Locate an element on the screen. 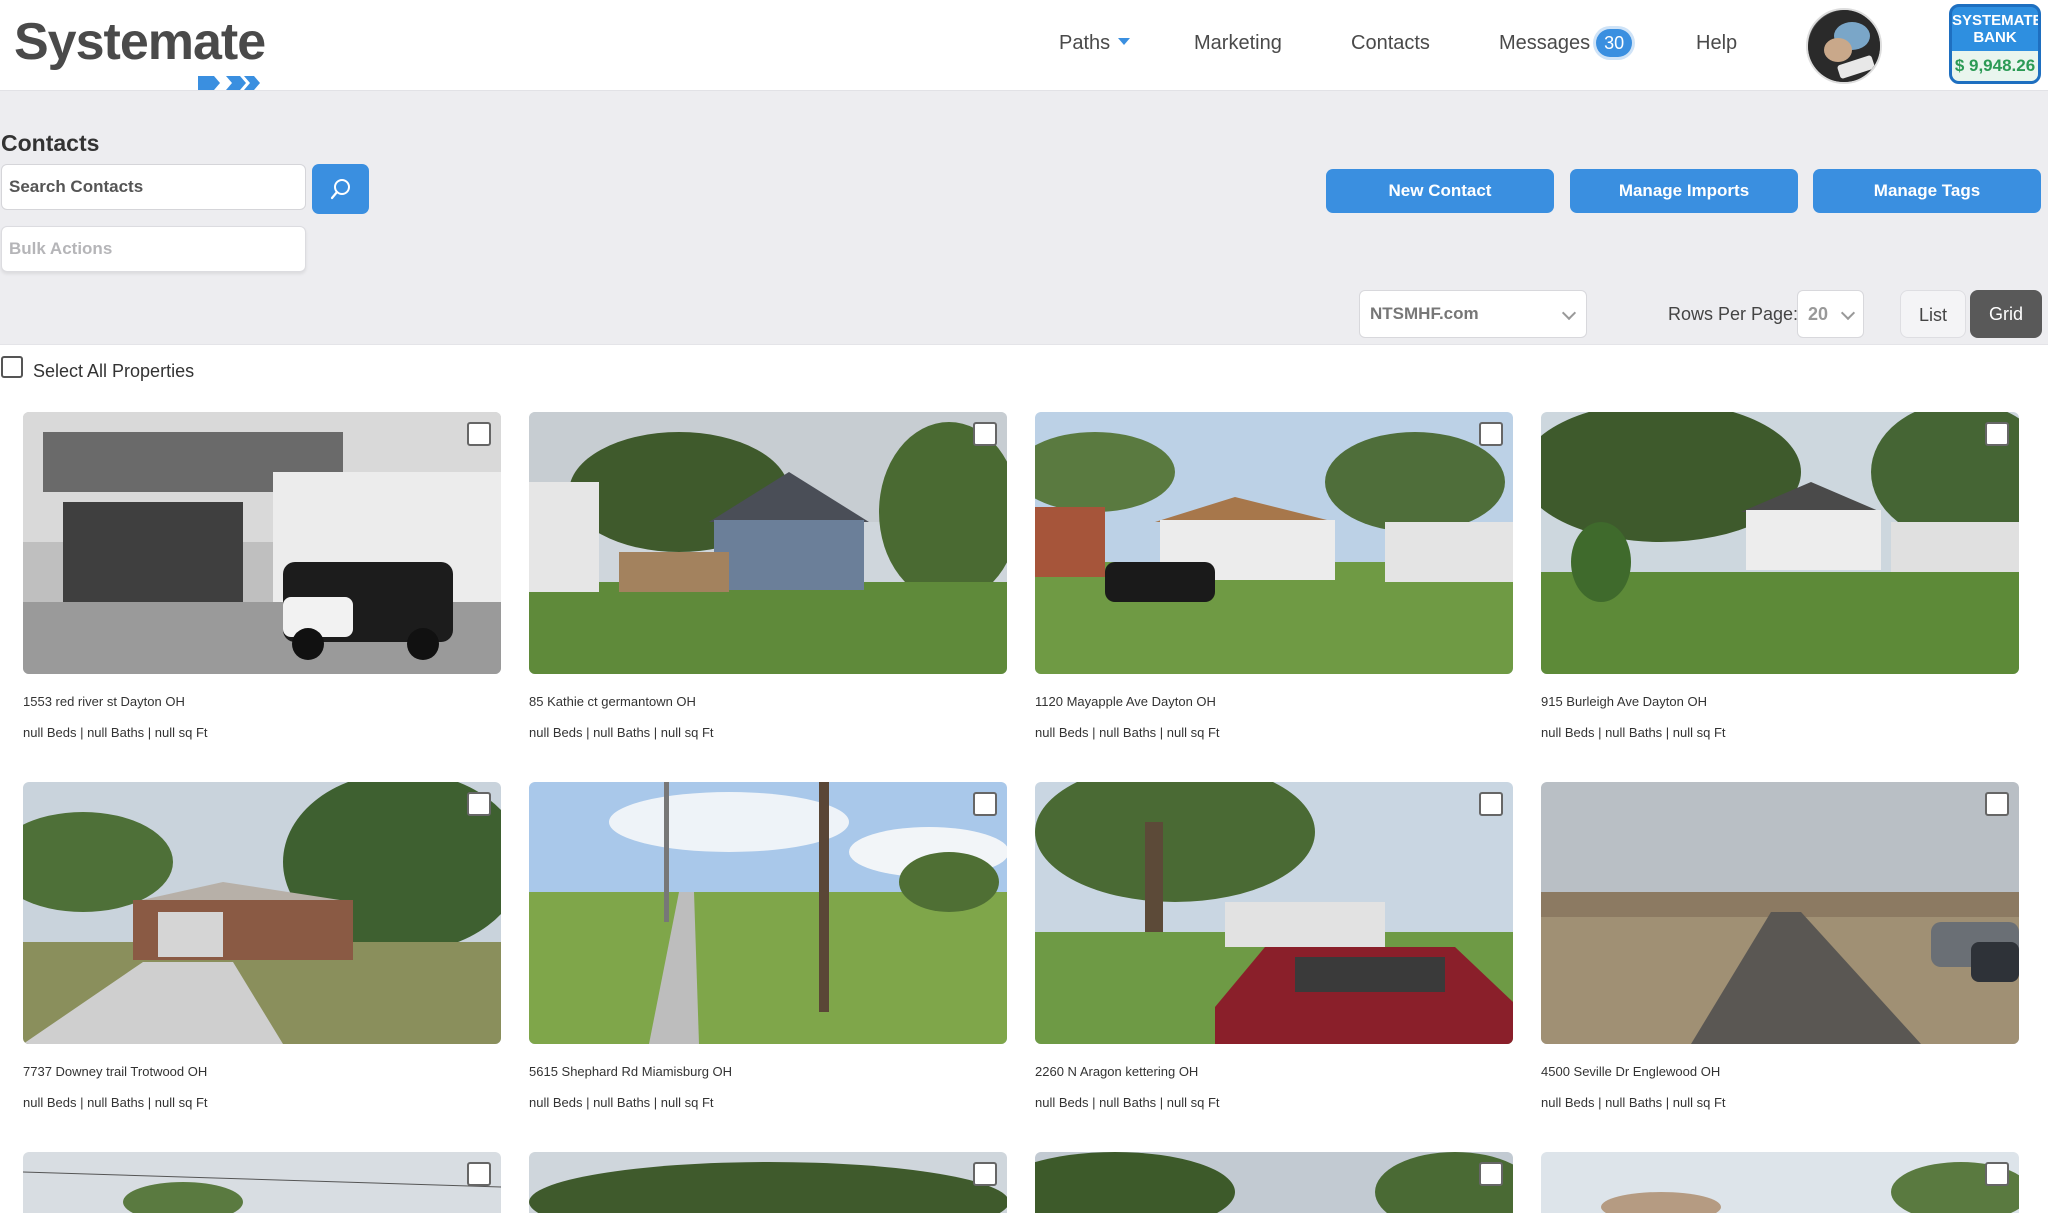 This screenshot has width=2048, height=1213. search-icon is located at coordinates (340, 189).